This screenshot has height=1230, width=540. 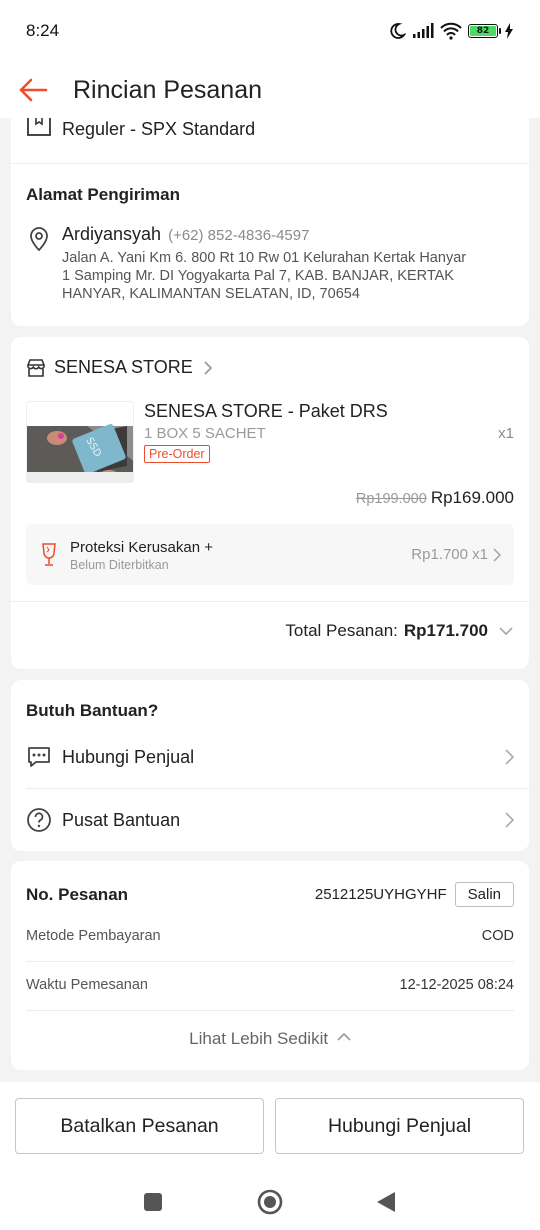 What do you see at coordinates (497, 936) in the screenshot?
I see `payment-method-value: COD` at bounding box center [497, 936].